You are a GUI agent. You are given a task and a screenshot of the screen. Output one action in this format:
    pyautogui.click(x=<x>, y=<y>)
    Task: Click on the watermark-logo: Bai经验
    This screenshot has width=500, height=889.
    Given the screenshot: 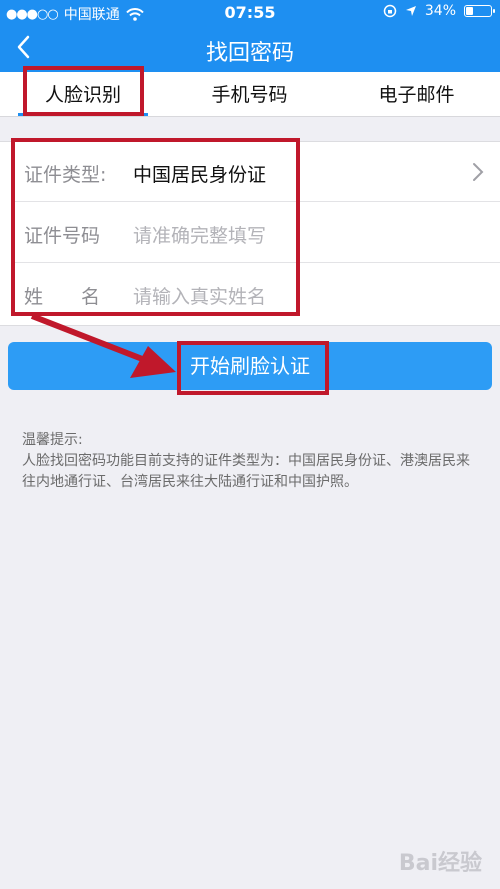 What is the action you would take?
    pyautogui.click(x=440, y=863)
    